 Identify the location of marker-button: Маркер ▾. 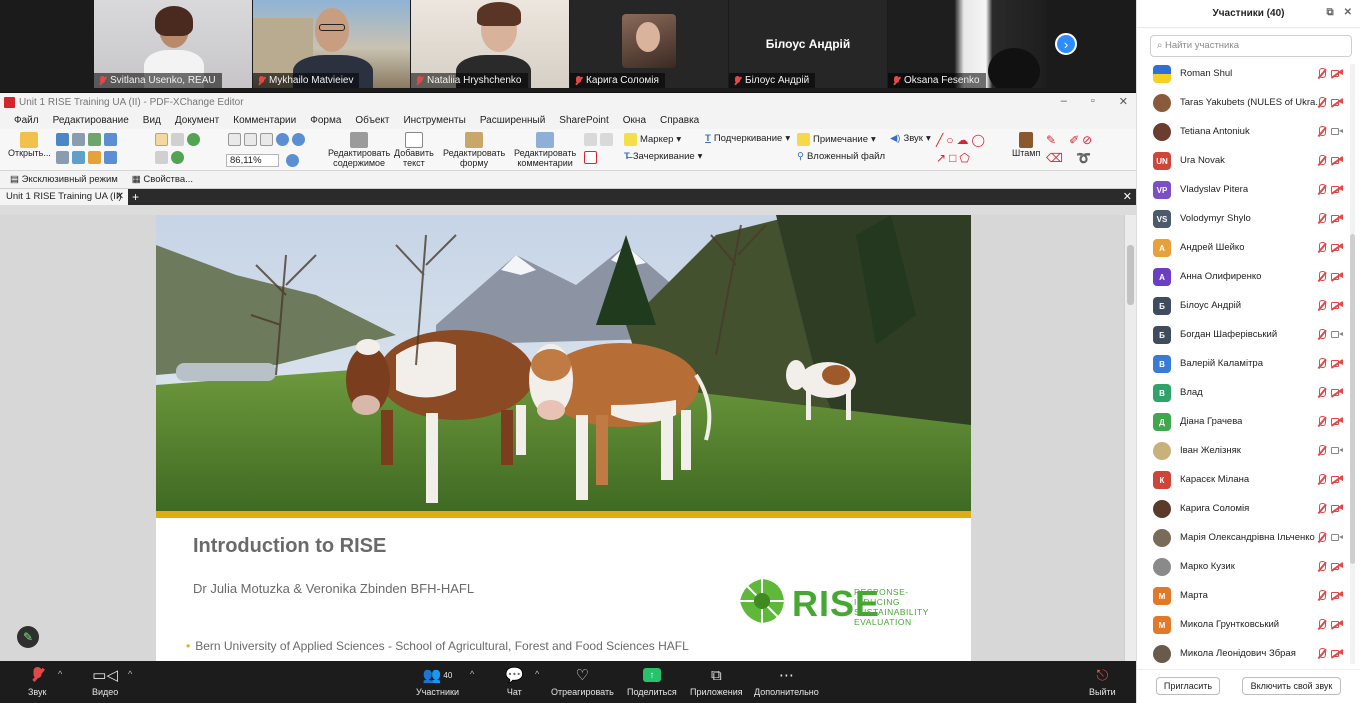
(652, 139).